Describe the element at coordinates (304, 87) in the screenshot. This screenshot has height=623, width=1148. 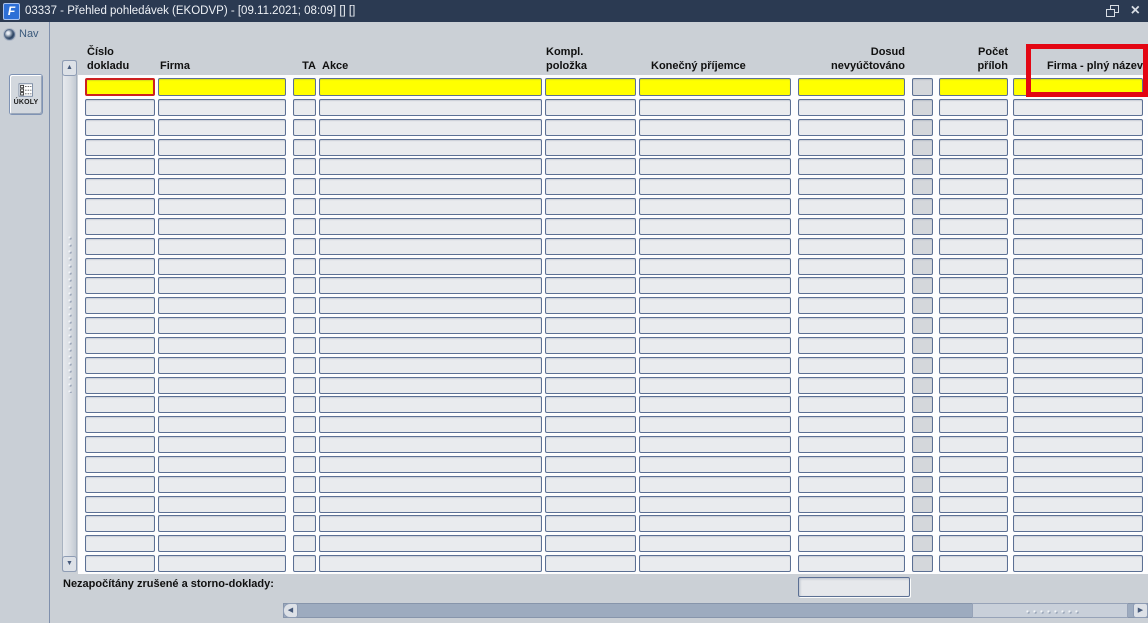
I see `filter-input-ta` at that location.